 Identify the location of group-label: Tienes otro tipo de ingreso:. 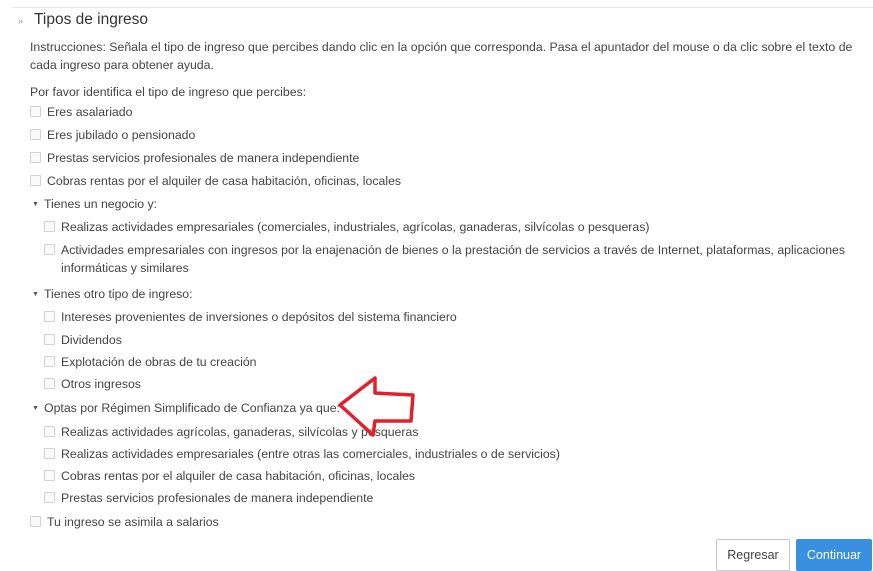
(118, 294).